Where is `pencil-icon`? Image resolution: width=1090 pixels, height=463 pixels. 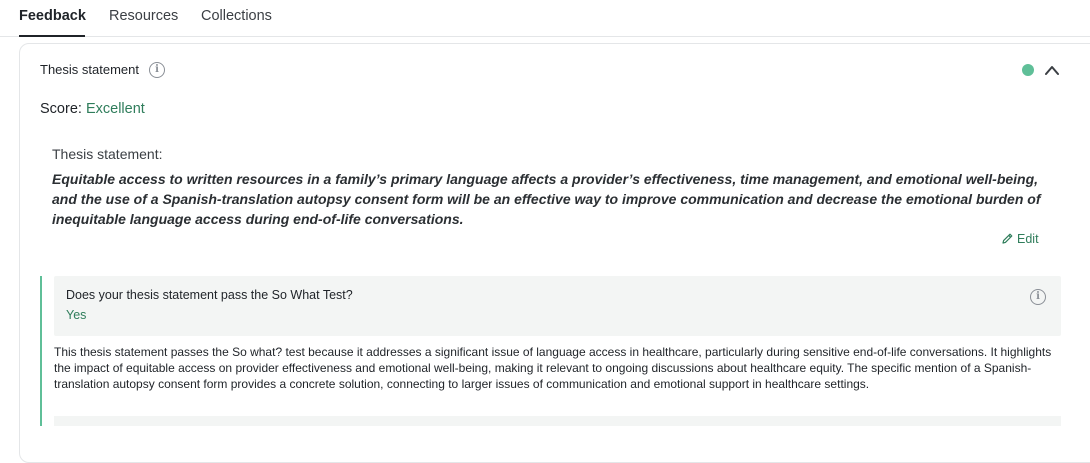 pencil-icon is located at coordinates (1007, 238).